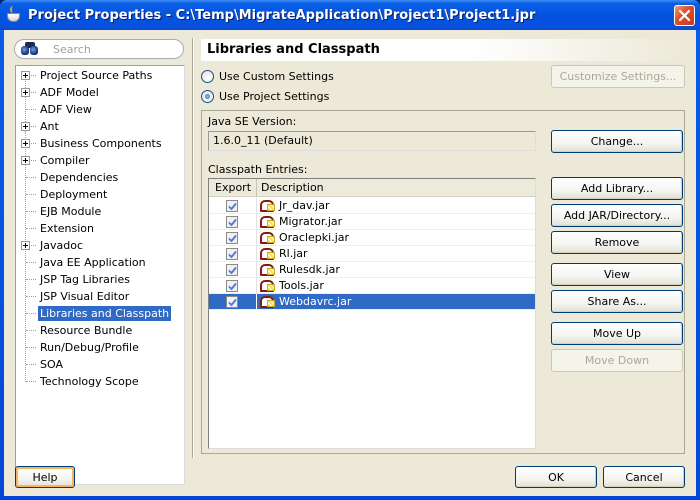  Describe the element at coordinates (396, 254) in the screenshot. I see `description-cell: Rl.jar` at that location.